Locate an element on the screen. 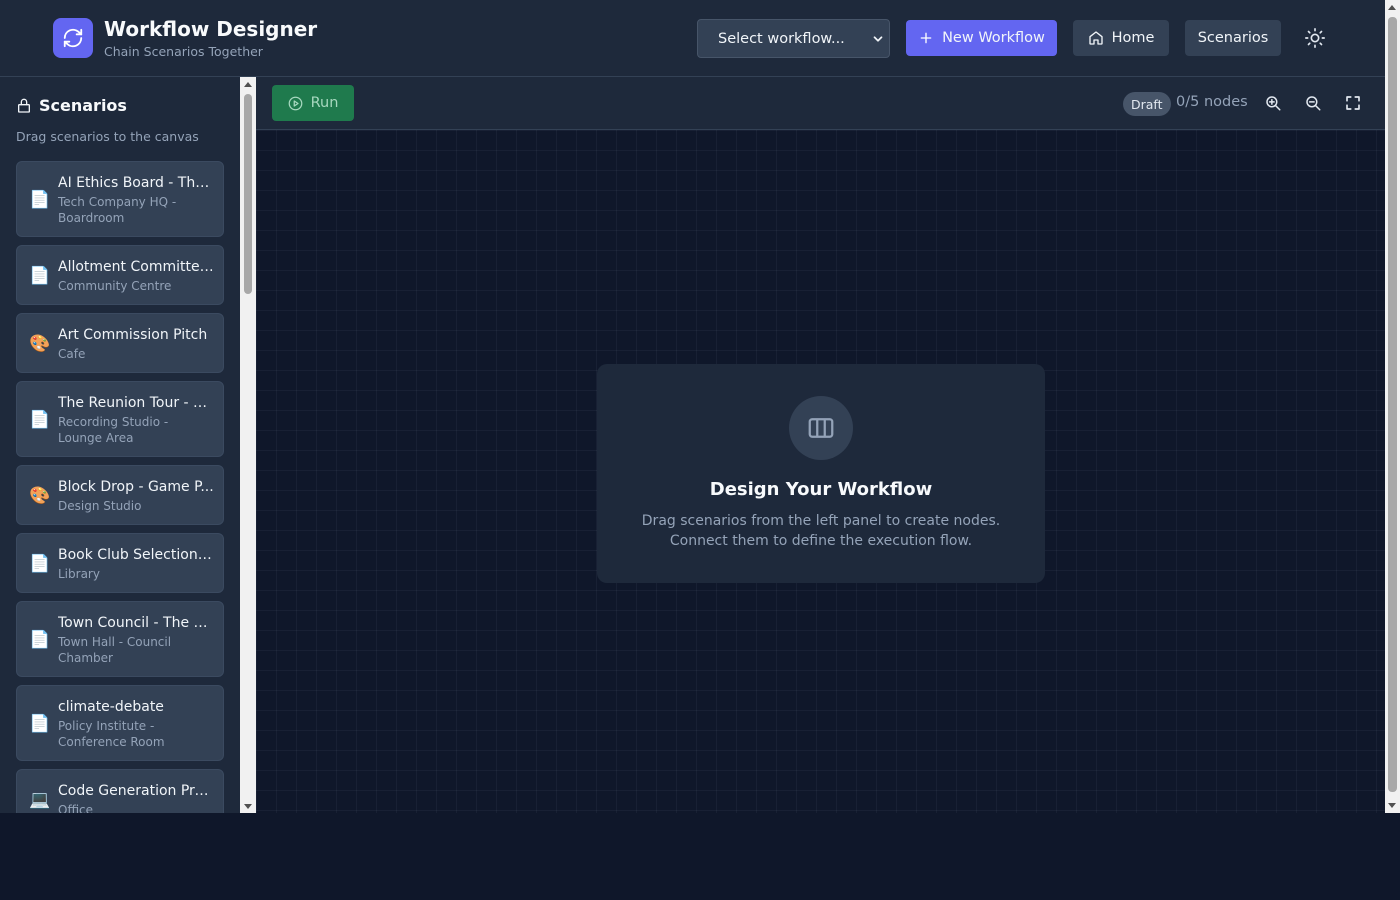 This screenshot has width=1400, height=900. laptop-icon: 💻 is located at coordinates (40, 800).